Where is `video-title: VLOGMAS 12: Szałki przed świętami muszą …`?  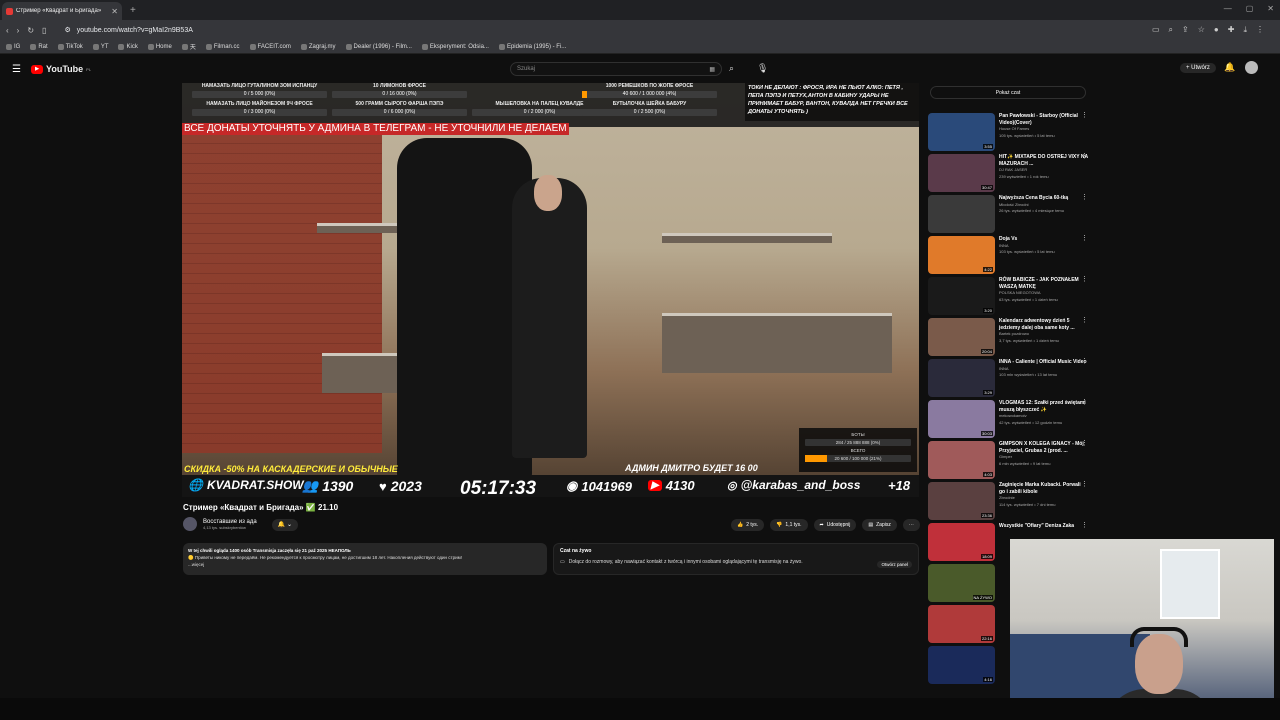
video-title: VLOGMAS 12: Szałki przed świętami muszą … is located at coordinates (1043, 406).